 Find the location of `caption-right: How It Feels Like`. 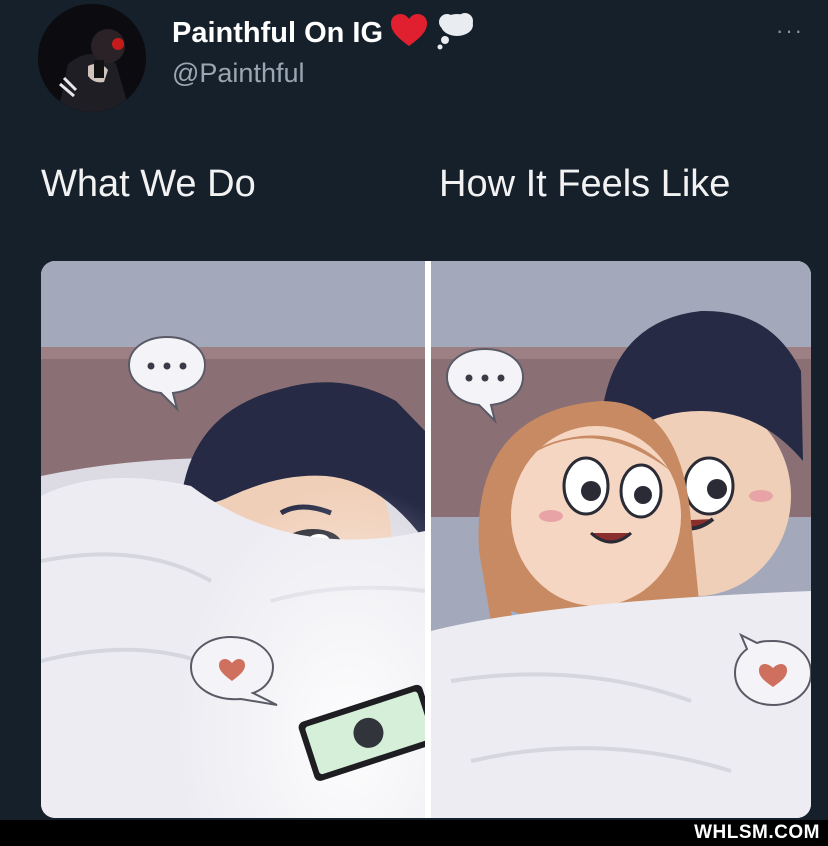

caption-right: How It Feels Like is located at coordinates (585, 184).